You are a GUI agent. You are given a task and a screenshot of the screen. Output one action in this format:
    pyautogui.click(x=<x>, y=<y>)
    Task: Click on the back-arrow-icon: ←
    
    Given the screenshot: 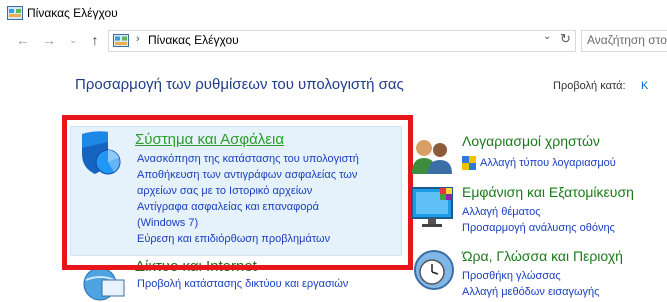 What is the action you would take?
    pyautogui.click(x=23, y=40)
    